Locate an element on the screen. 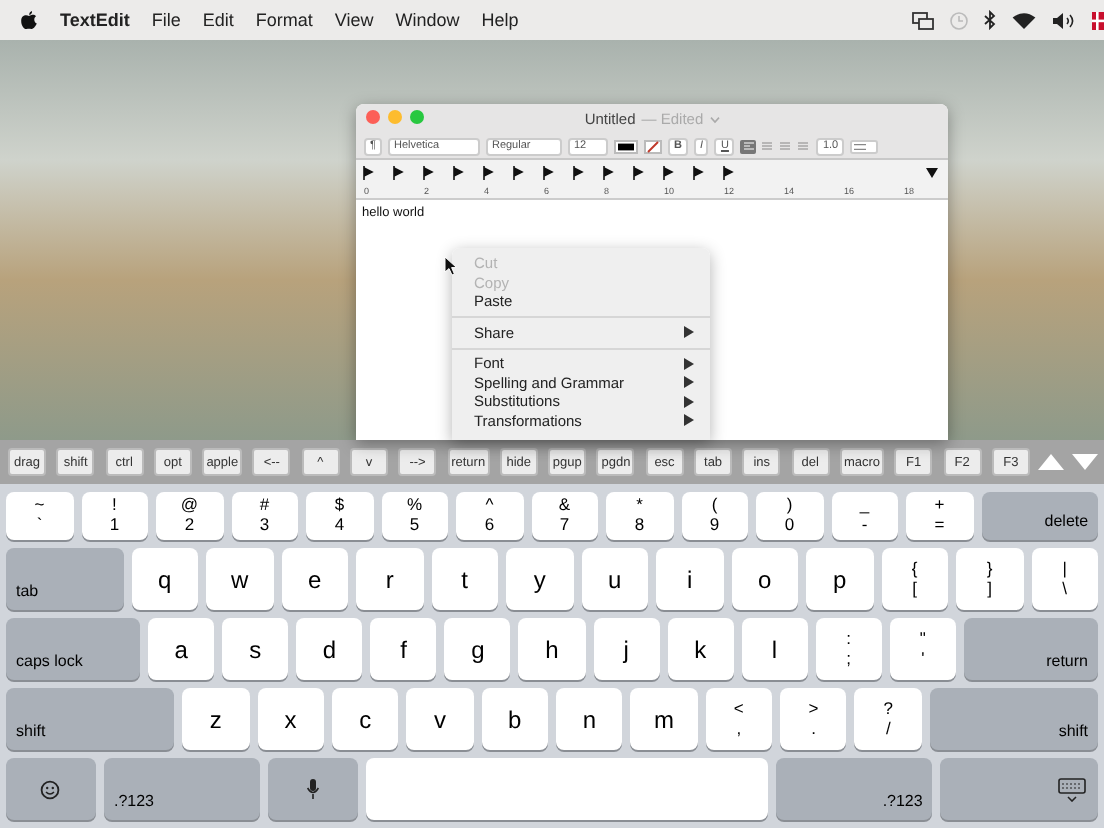 The width and height of the screenshot is (1104, 828). letter-key: d is located at coordinates (329, 649).